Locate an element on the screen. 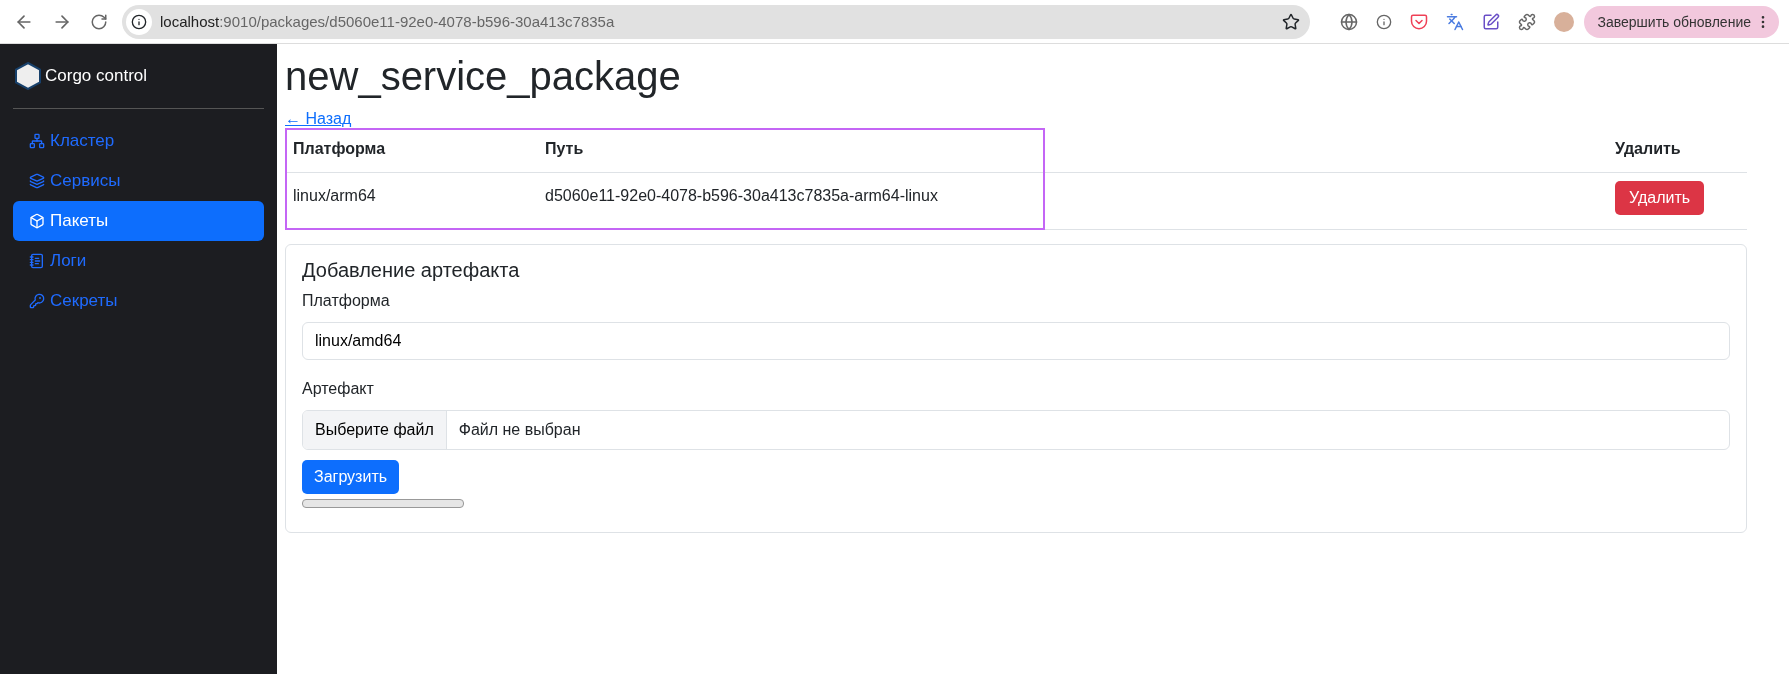  file-status: Файл не выбран is located at coordinates (519, 430).